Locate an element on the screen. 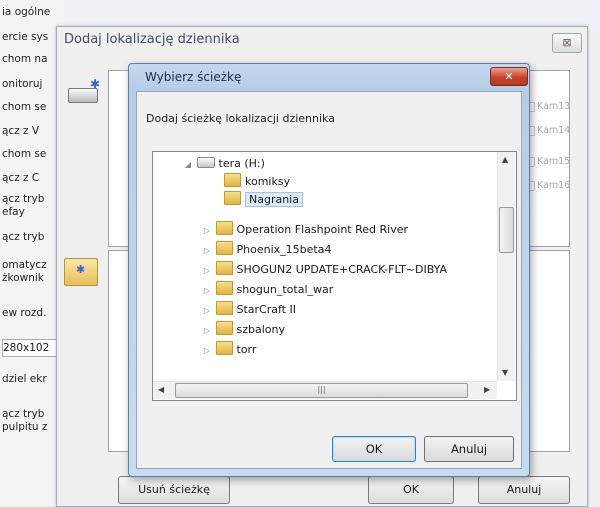 The width and height of the screenshot is (600, 507). vertical-scrollbar is located at coordinates (506, 266).